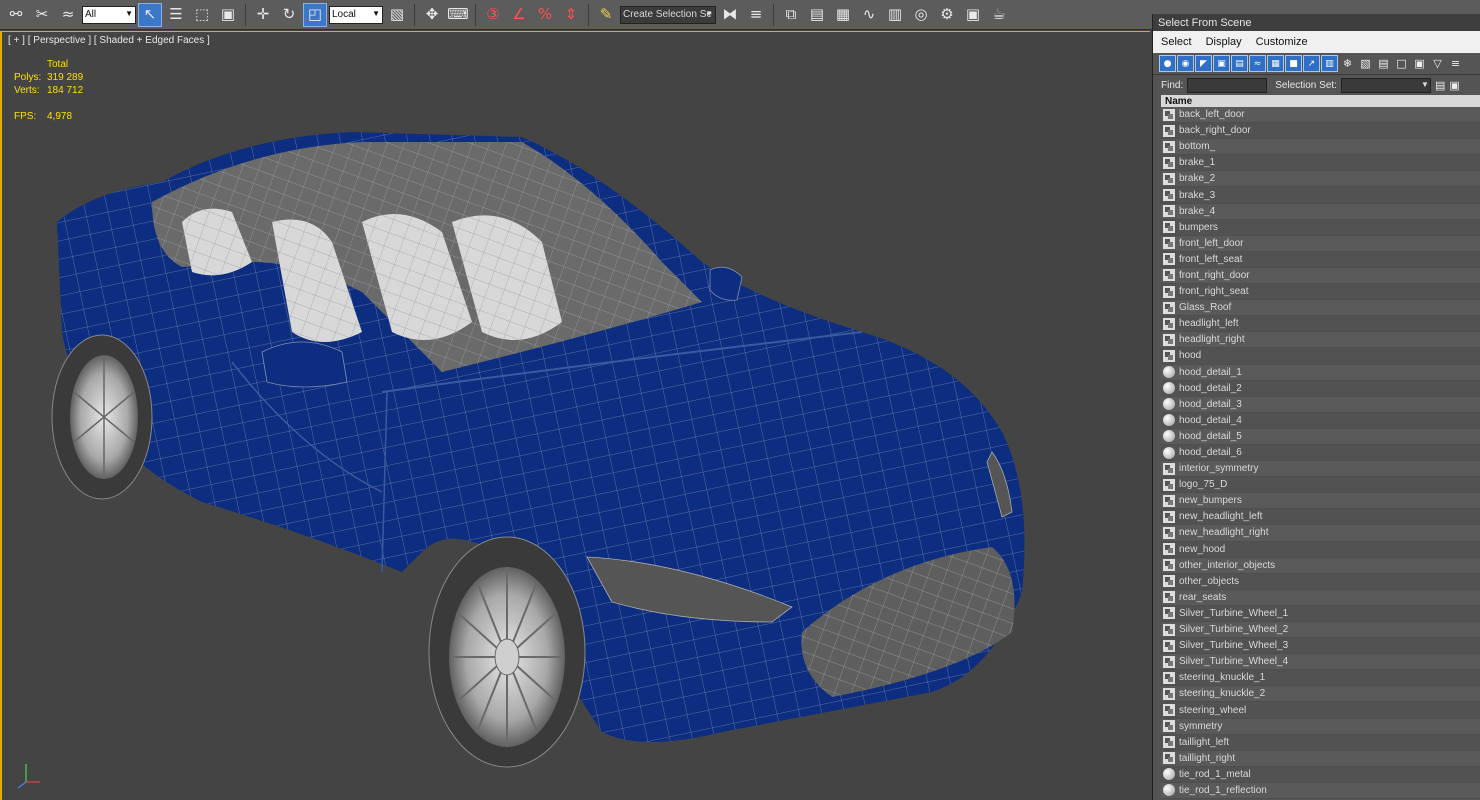 The height and width of the screenshot is (800, 1480). What do you see at coordinates (1320, 436) in the screenshot?
I see `list-item: hood_detail_5` at bounding box center [1320, 436].